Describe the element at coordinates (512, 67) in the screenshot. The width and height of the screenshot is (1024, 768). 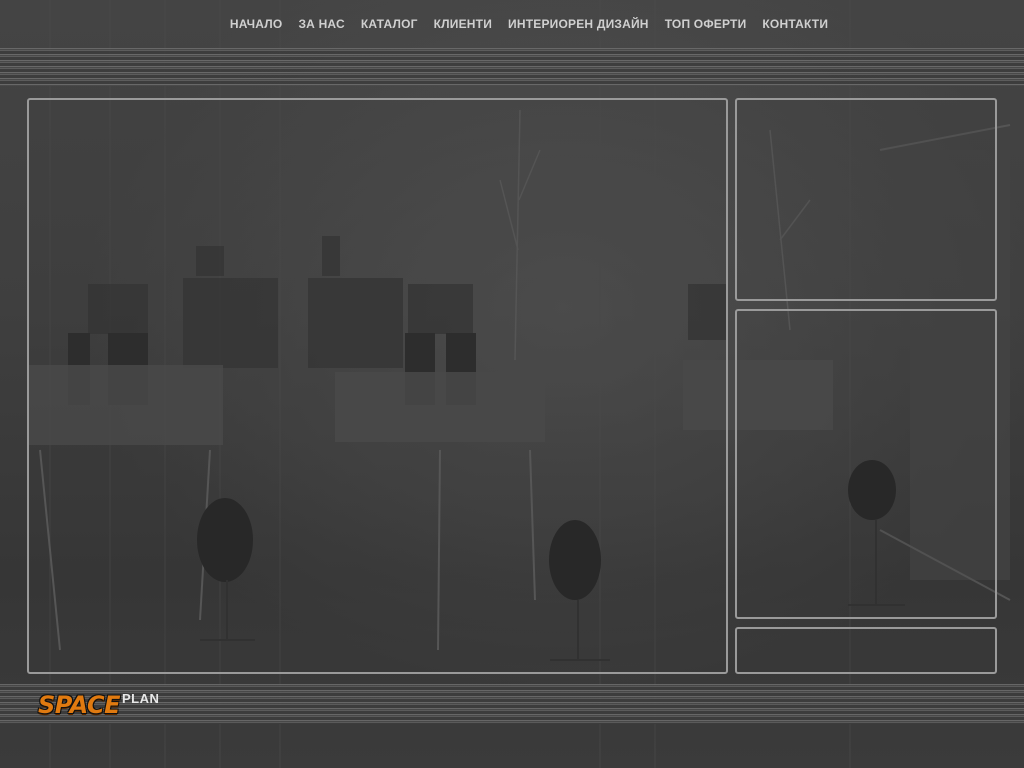
I see `header-stripe-band` at that location.